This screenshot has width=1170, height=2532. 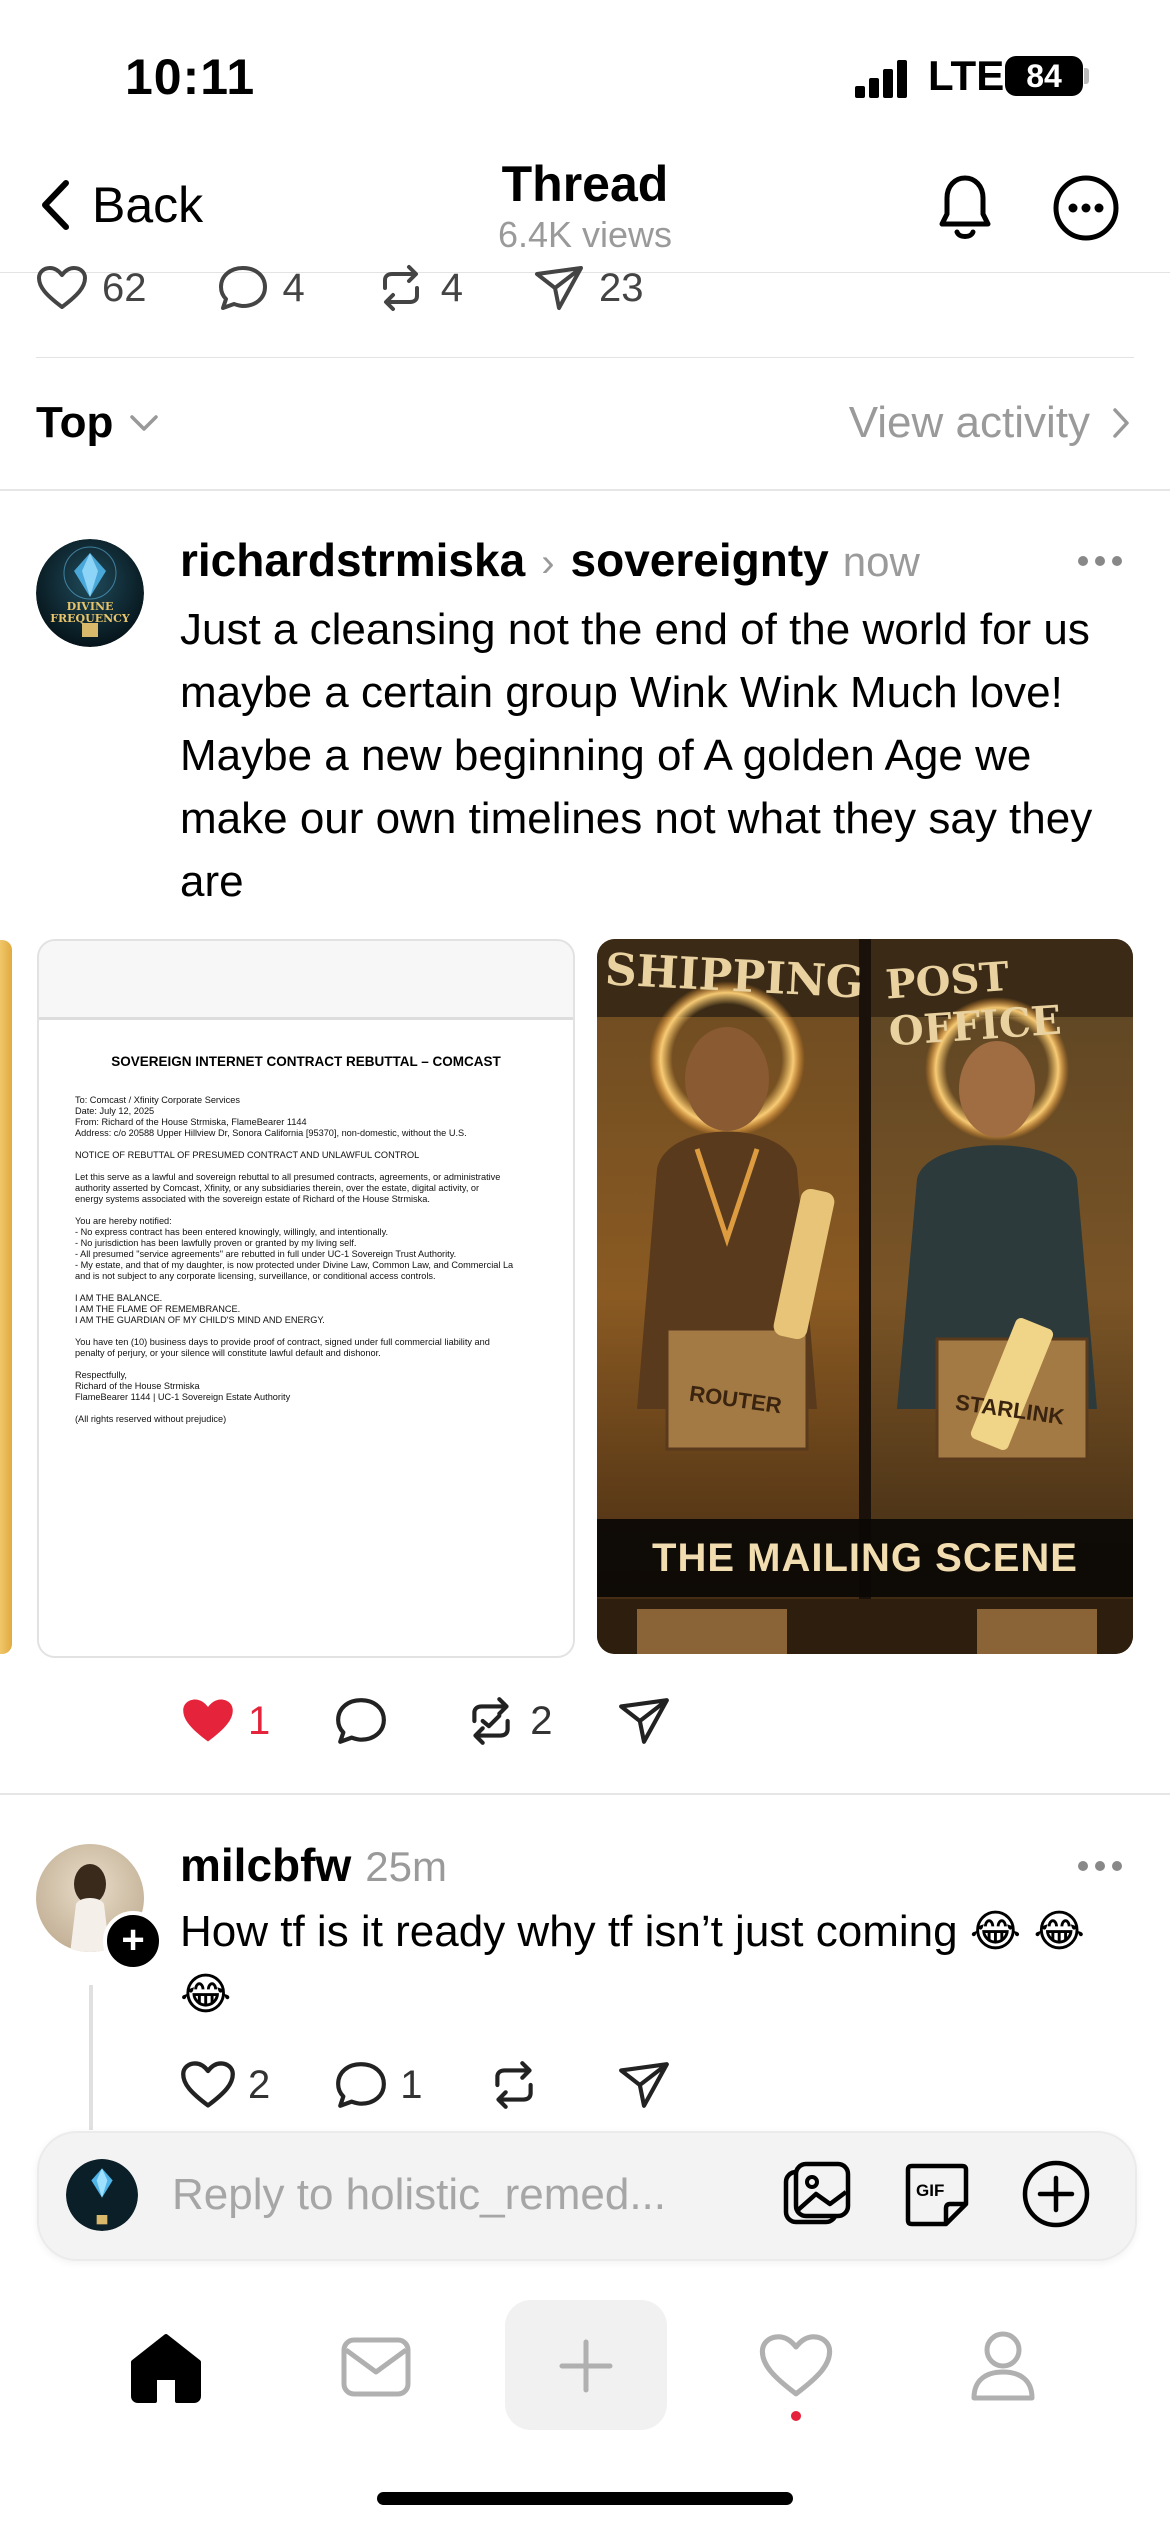 I want to click on post-avatar: DIVINE FREQUENCY, so click(x=90, y=593).